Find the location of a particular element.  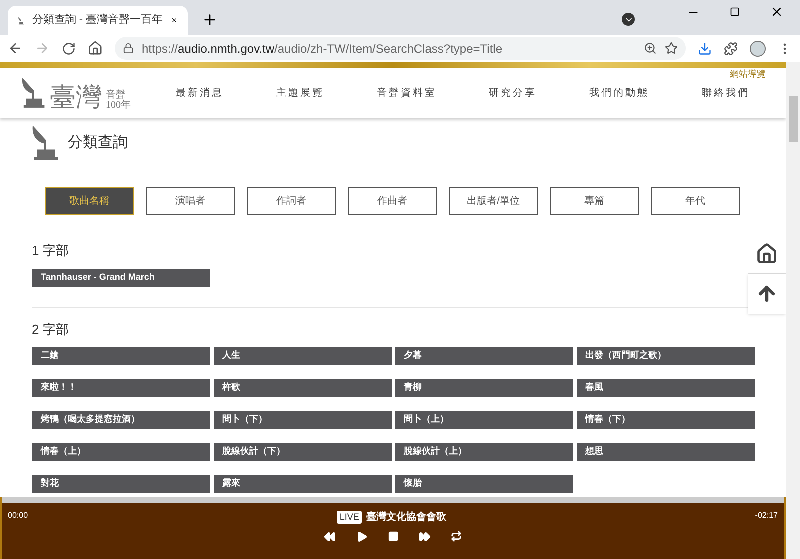

nav-link: 聯絡我們 is located at coordinates (726, 93).